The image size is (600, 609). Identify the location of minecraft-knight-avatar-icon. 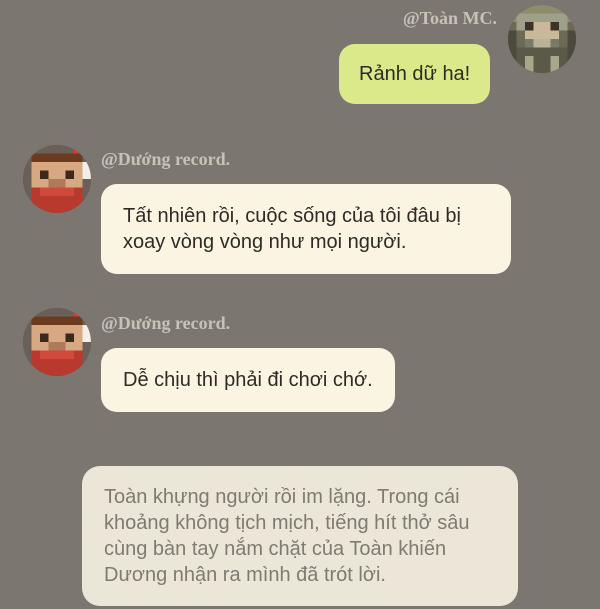
(542, 39).